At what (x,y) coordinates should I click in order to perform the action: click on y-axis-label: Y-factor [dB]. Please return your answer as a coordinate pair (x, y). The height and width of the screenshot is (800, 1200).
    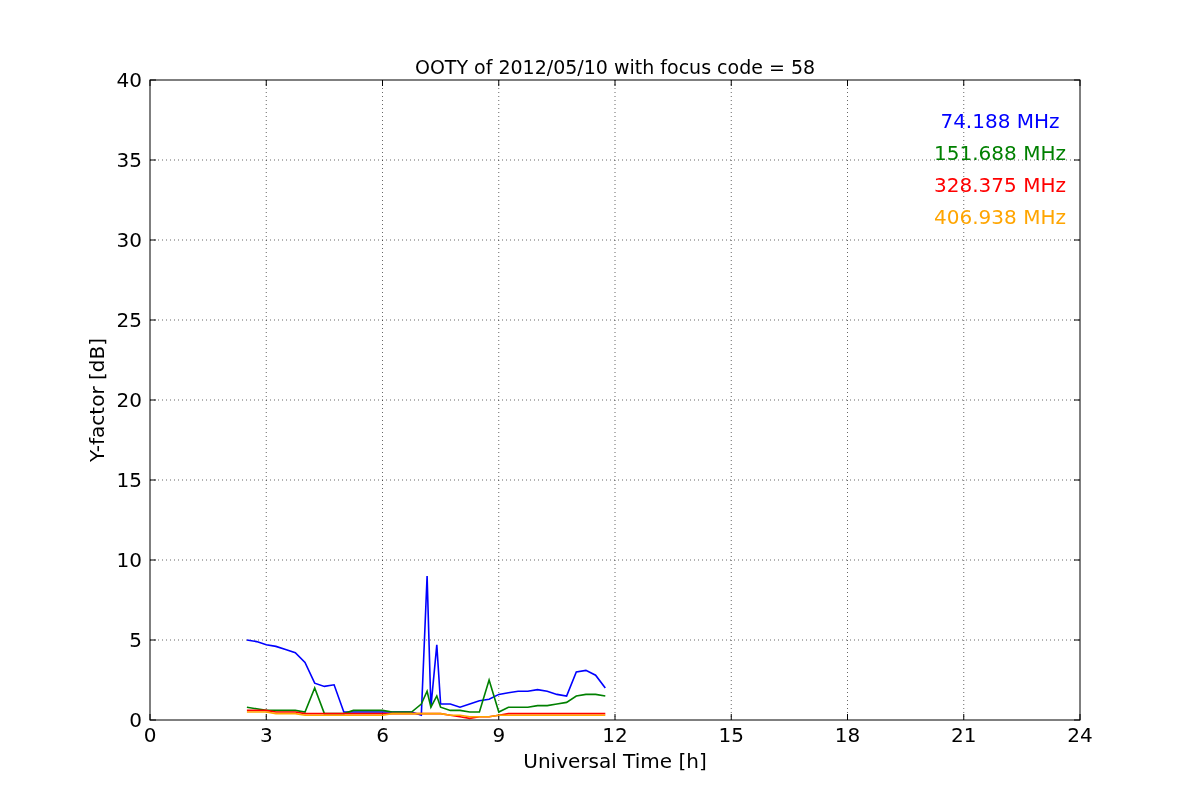
    Looking at the image, I should click on (97, 400).